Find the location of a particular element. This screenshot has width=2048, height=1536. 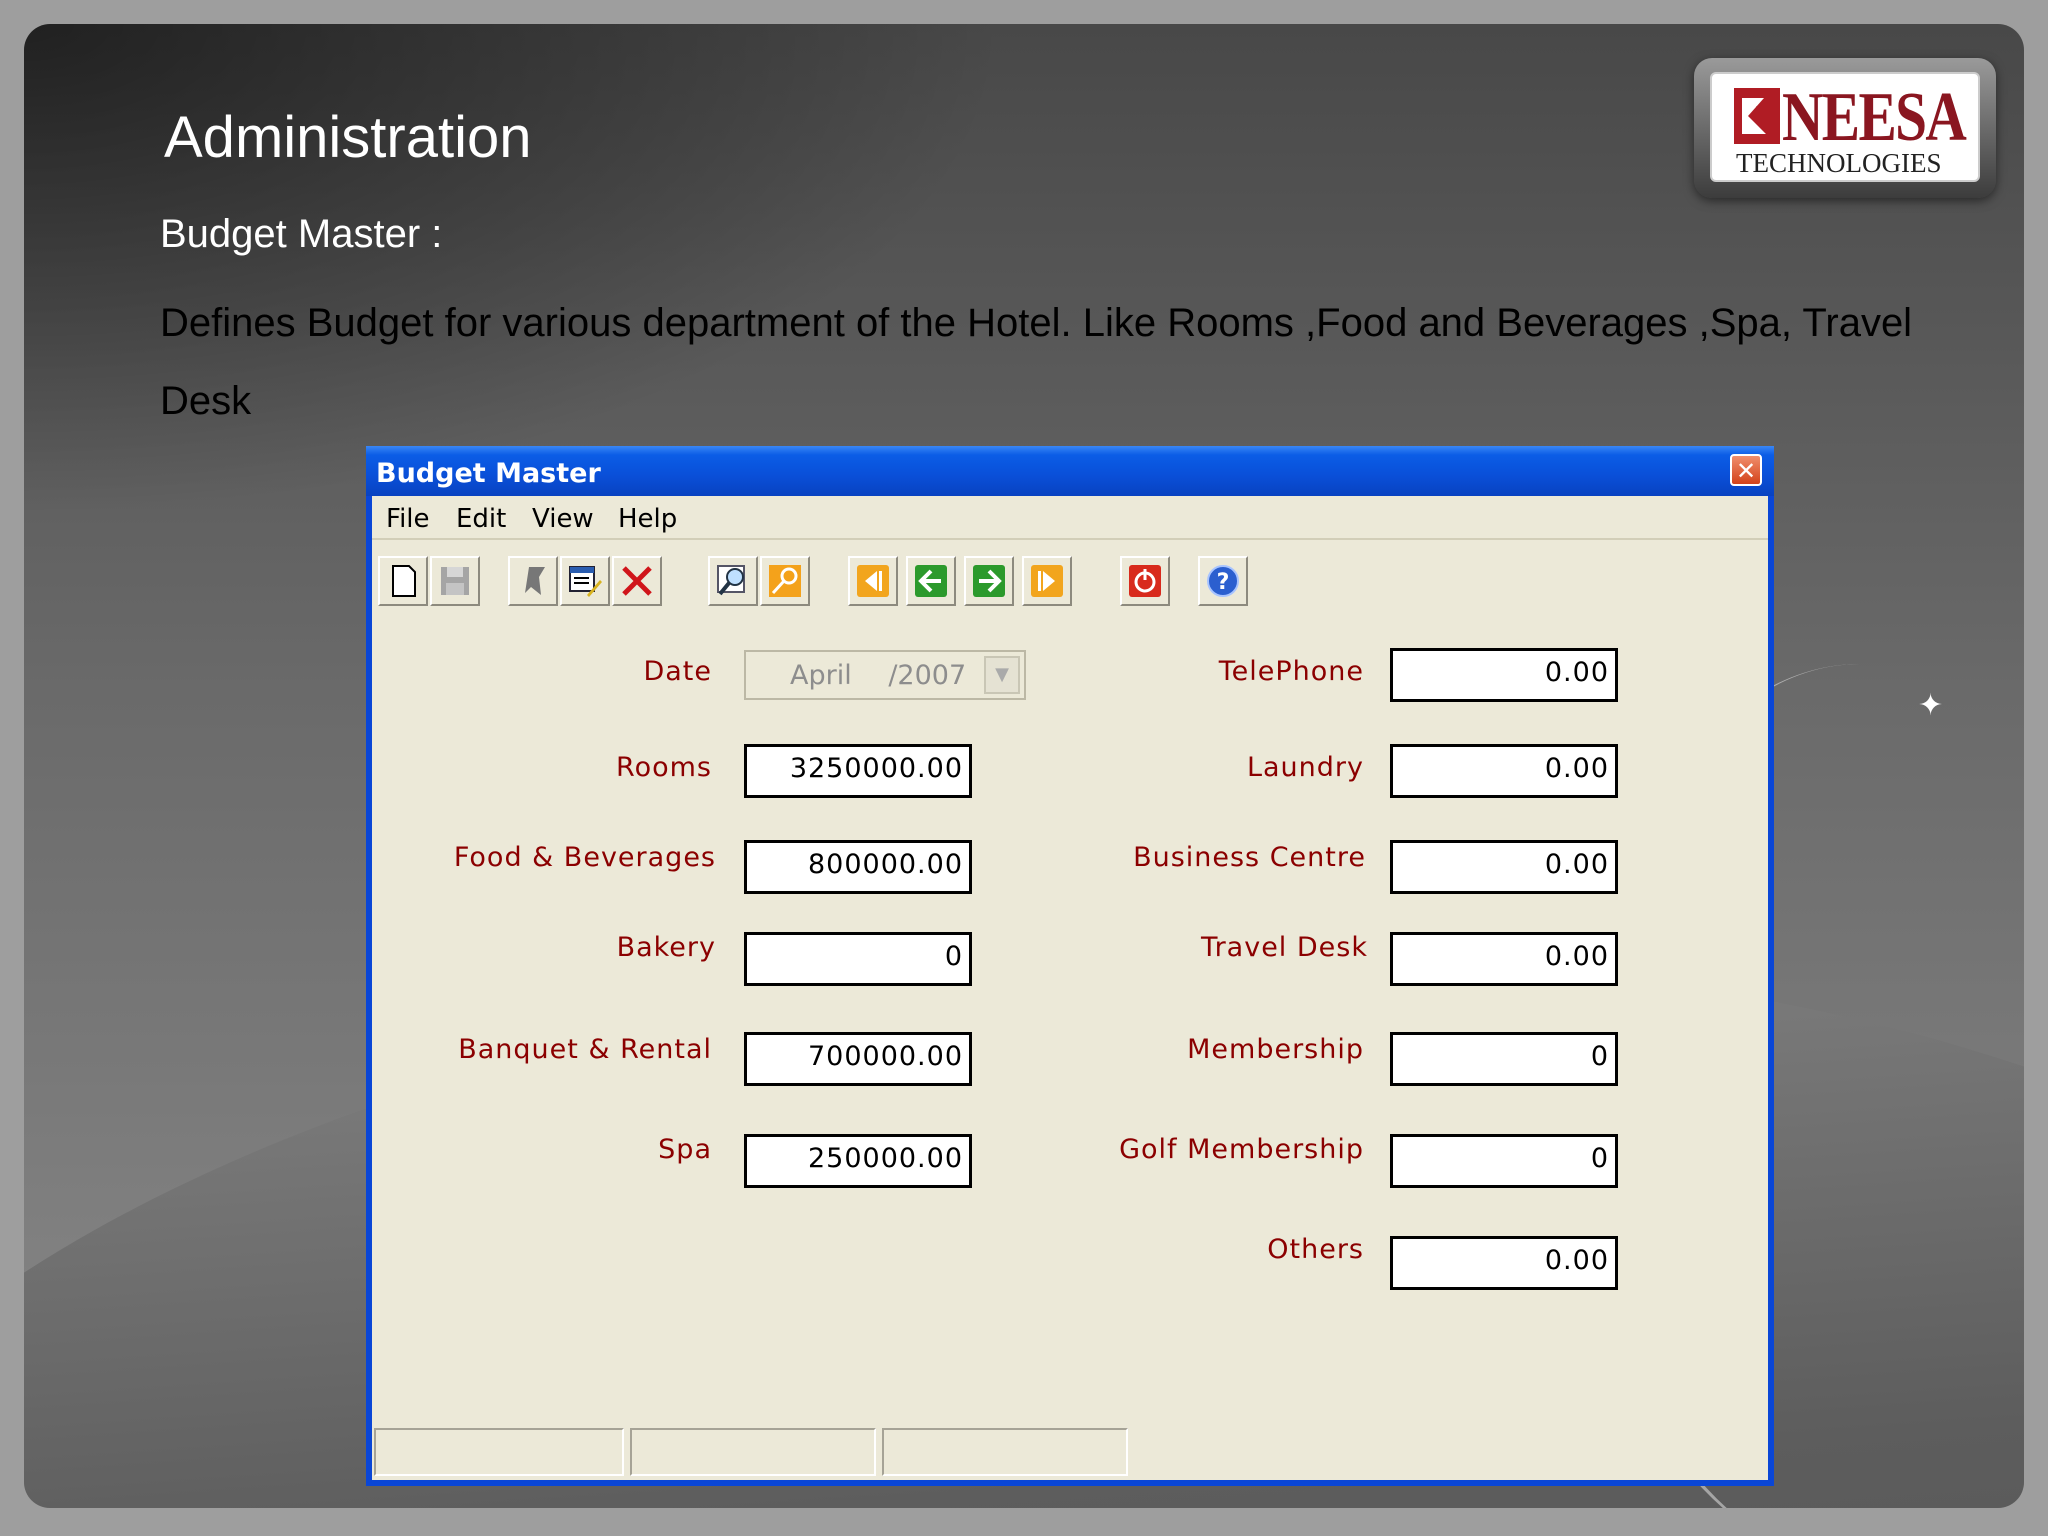

key-button is located at coordinates (785, 581).